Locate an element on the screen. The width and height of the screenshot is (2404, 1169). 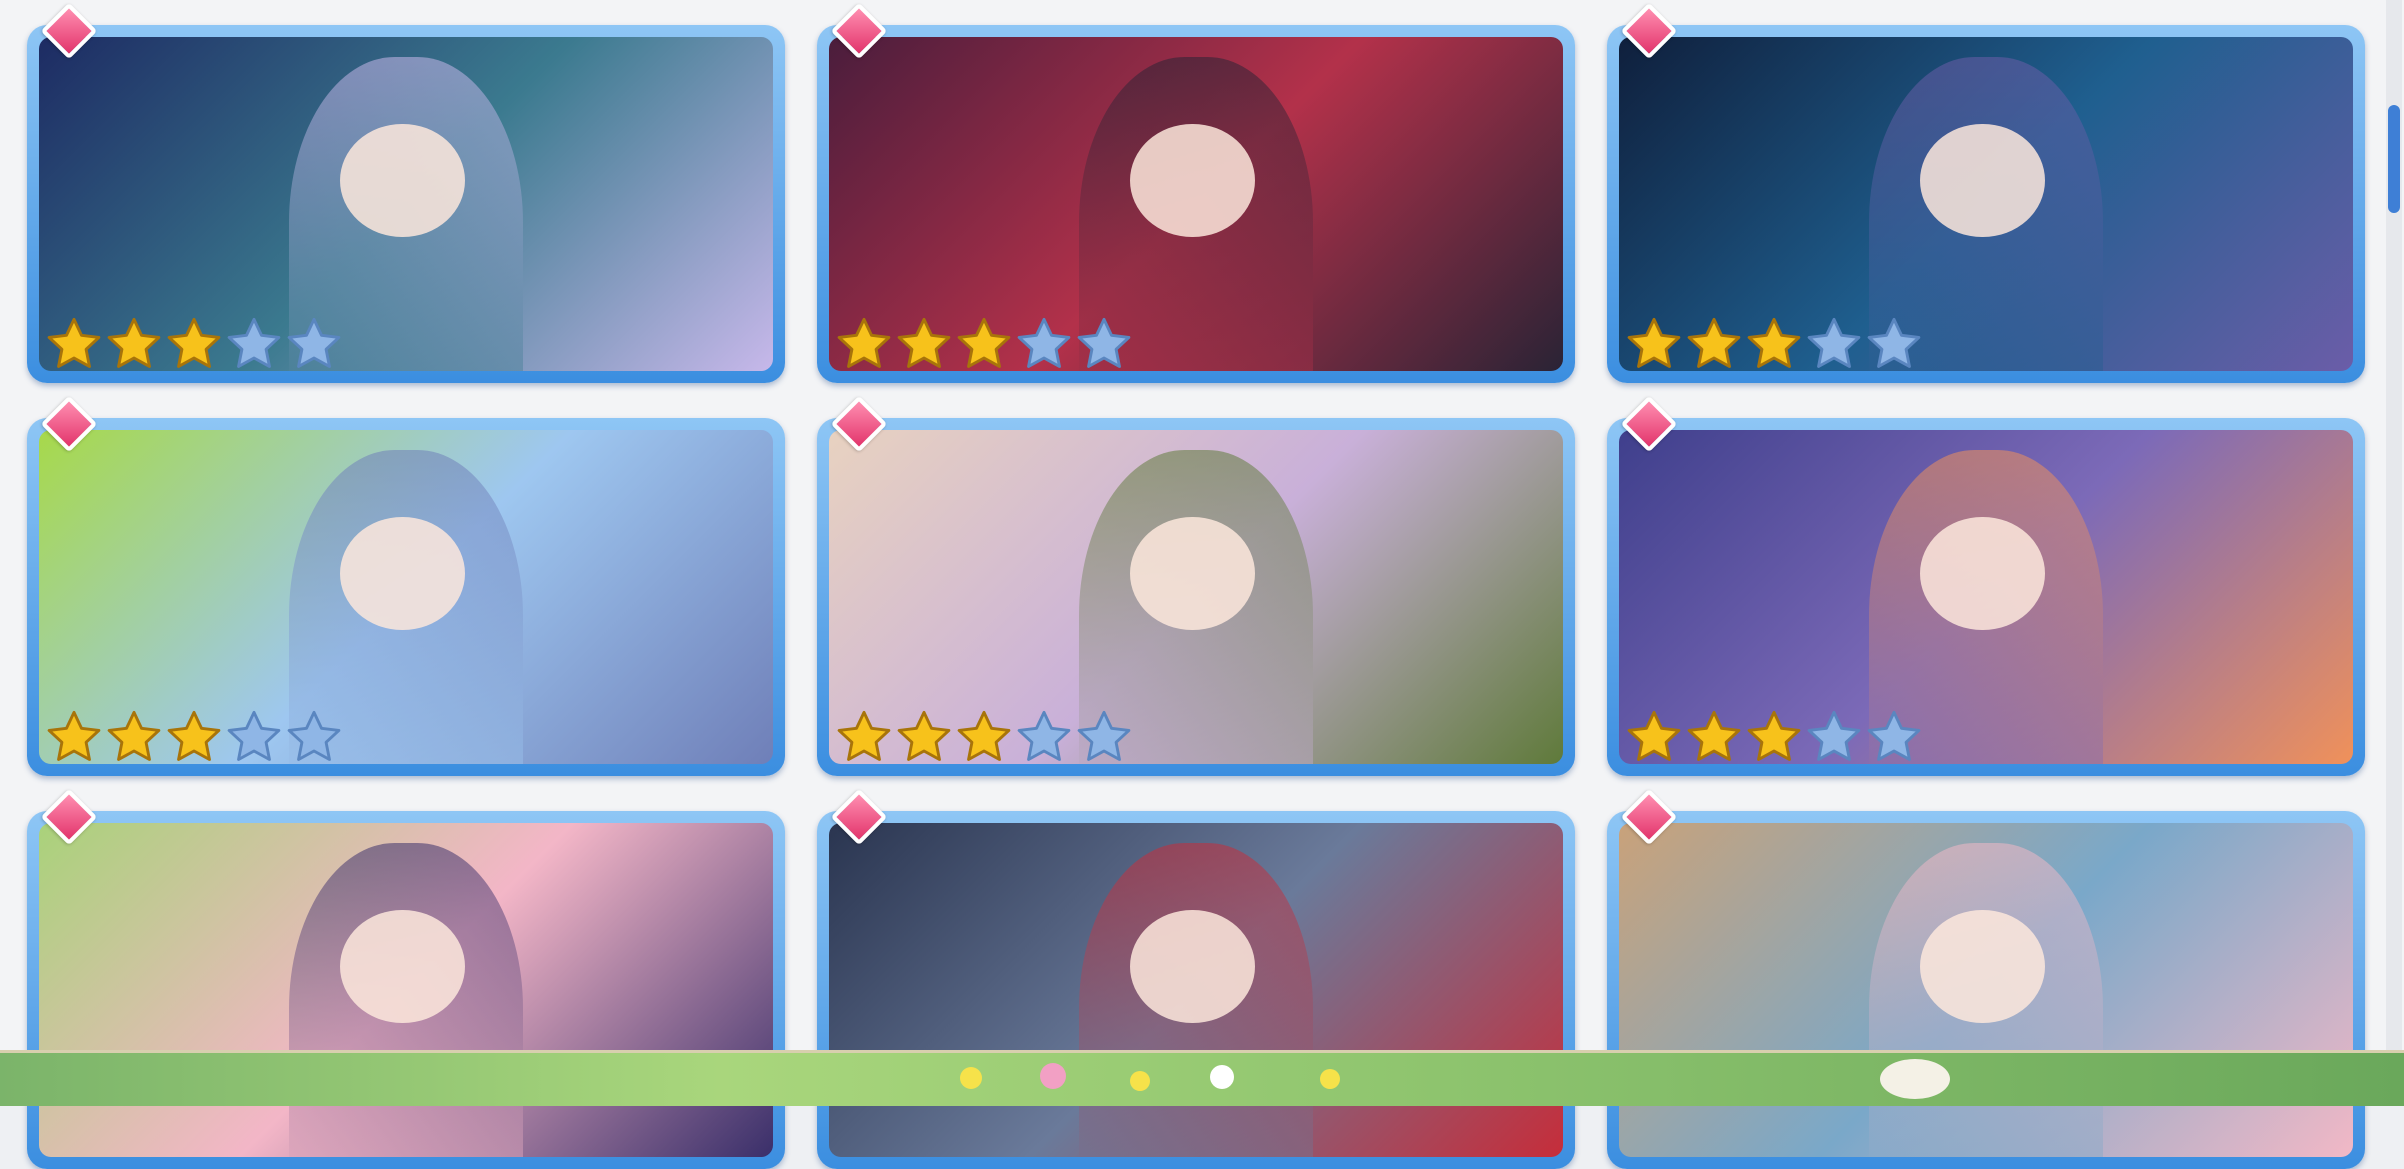
scrollbar-thumb is located at coordinates (2394, 159).